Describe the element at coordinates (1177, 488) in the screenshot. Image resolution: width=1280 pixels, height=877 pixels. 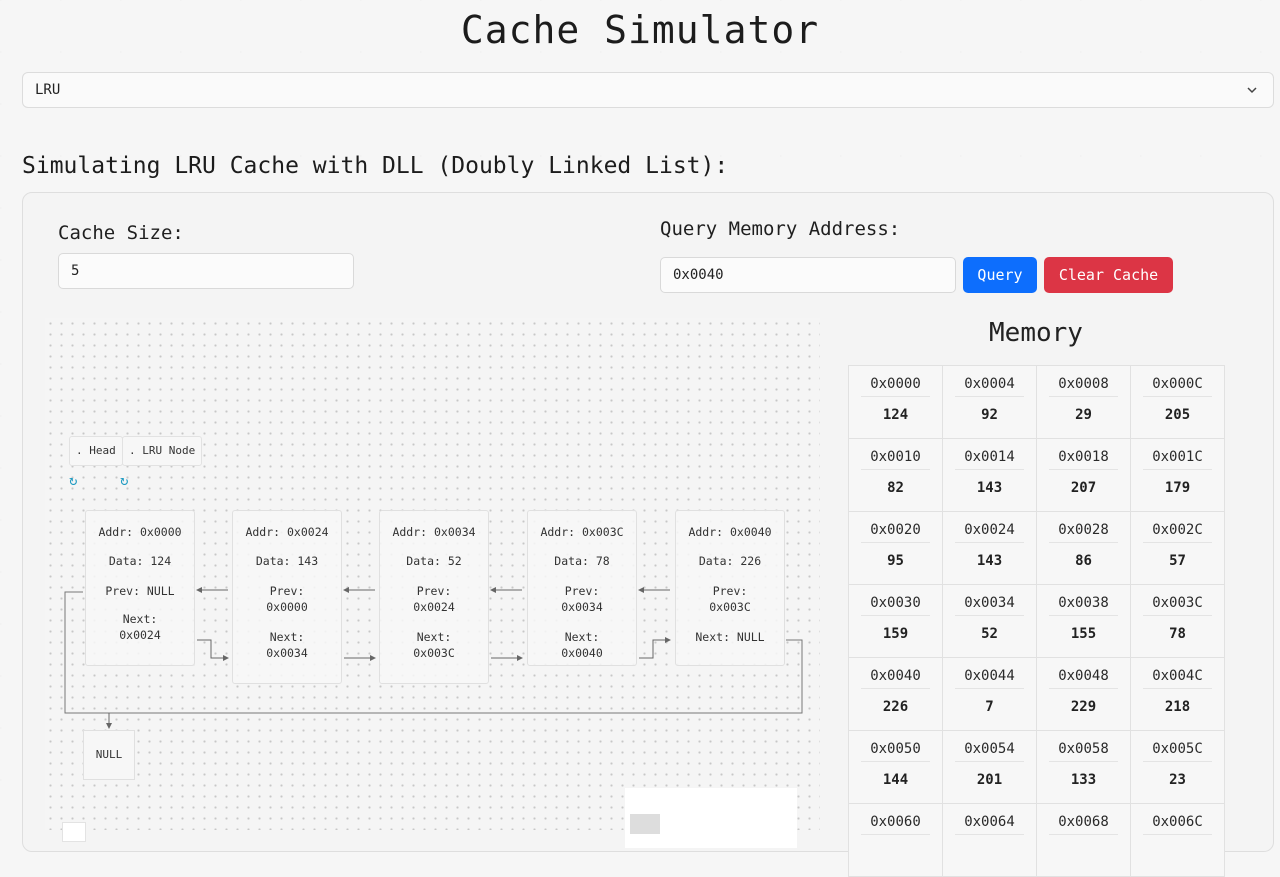
I see `memory-value: 179` at that location.